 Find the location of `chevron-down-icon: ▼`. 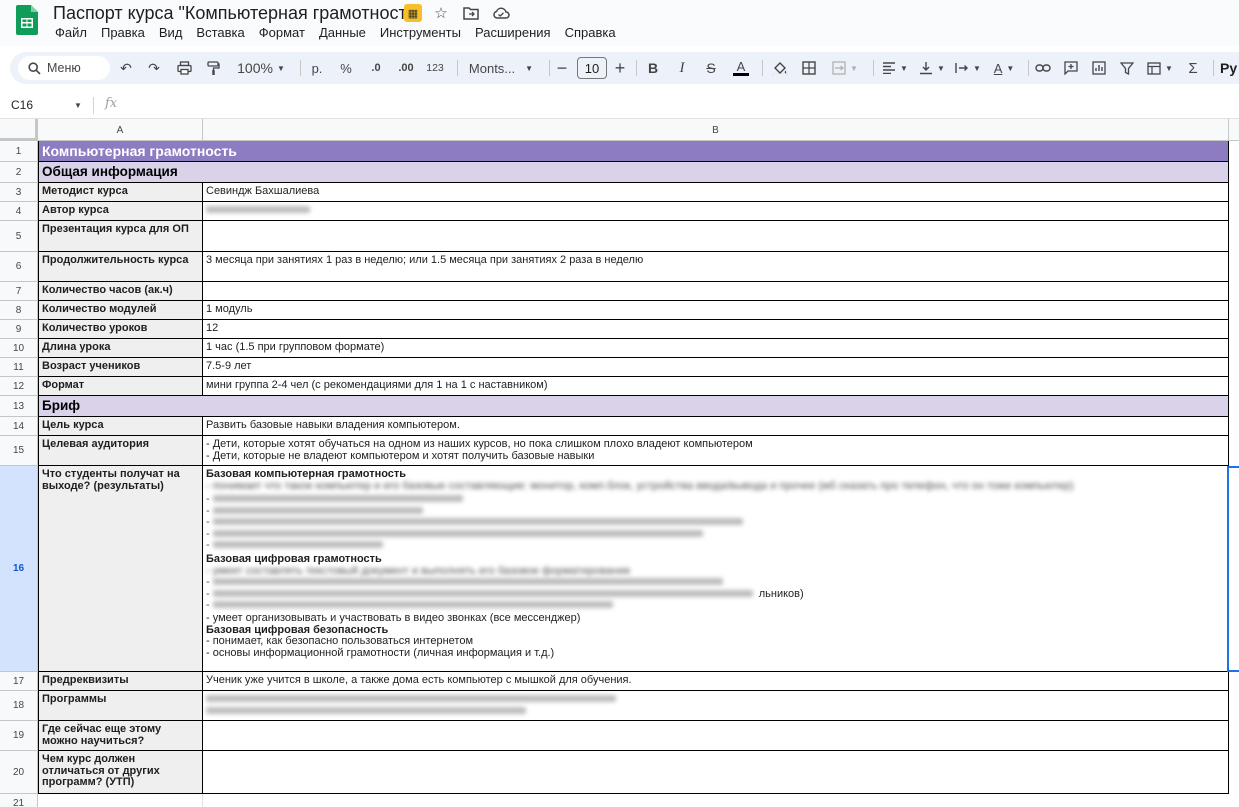

chevron-down-icon: ▼ is located at coordinates (78, 105).